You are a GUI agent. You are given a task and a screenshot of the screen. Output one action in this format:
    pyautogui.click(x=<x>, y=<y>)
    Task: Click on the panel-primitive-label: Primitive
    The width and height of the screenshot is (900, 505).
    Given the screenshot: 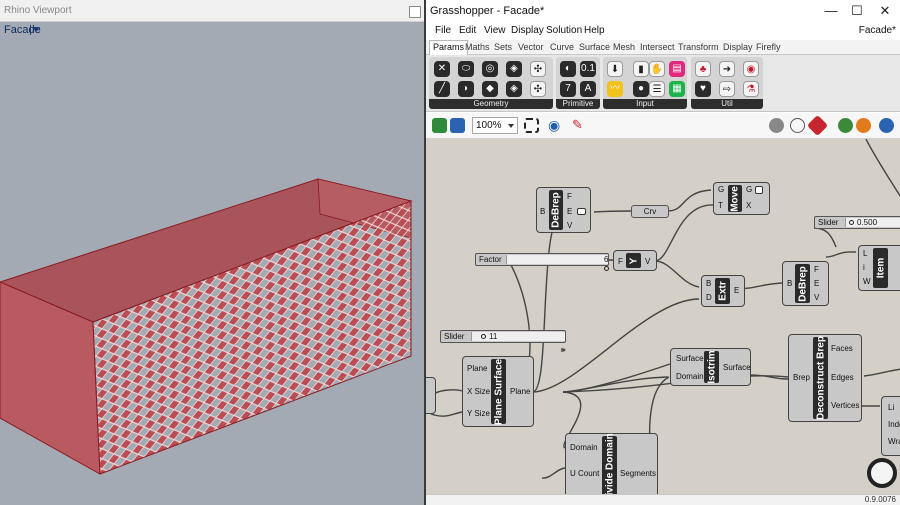 What is the action you would take?
    pyautogui.click(x=578, y=104)
    